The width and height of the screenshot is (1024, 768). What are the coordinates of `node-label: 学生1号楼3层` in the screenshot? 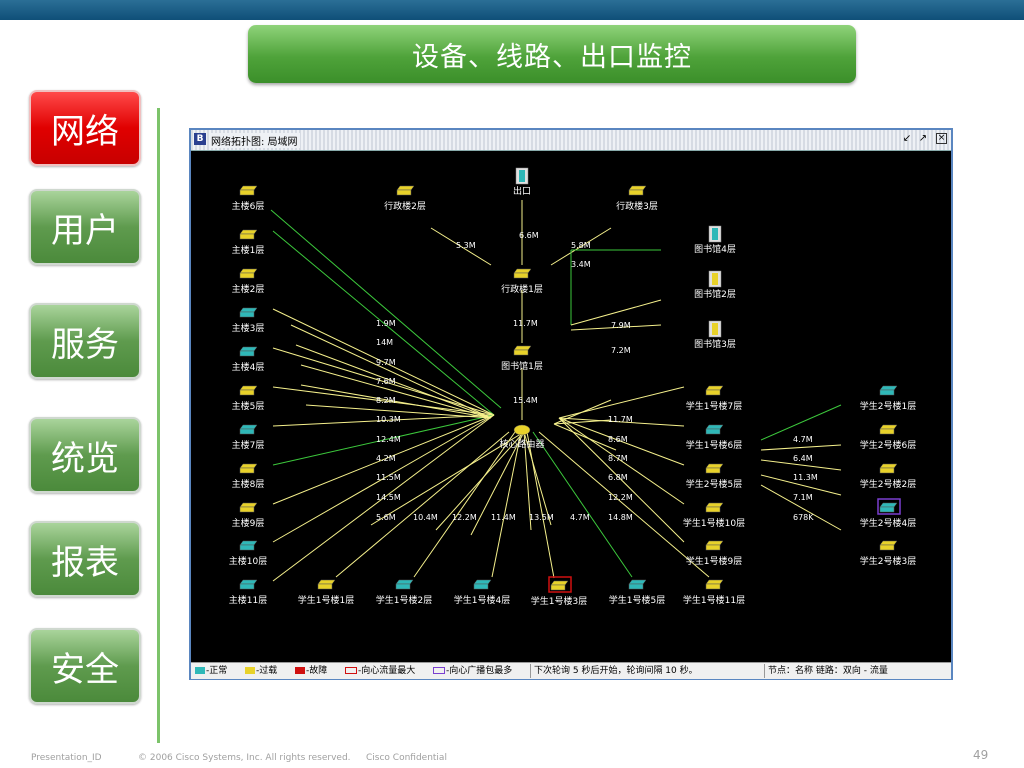 It's located at (559, 601).